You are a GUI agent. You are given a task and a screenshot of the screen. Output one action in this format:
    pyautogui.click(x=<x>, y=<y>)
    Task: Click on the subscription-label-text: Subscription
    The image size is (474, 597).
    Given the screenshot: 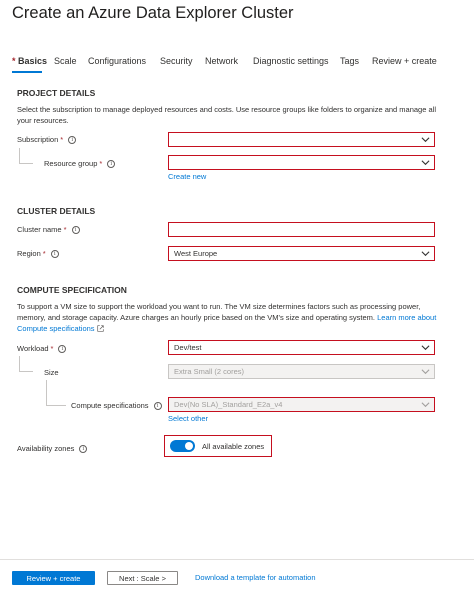 What is the action you would take?
    pyautogui.click(x=38, y=139)
    